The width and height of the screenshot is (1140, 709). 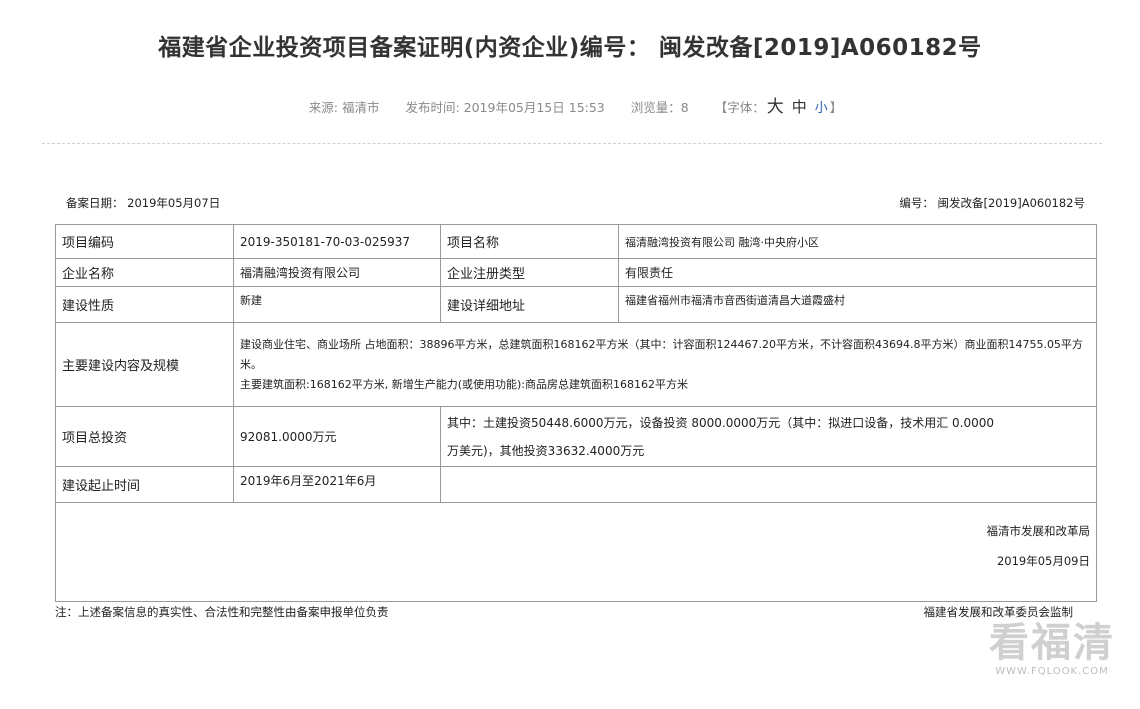 I want to click on table-row: 建设起止时间 2019年6月至2021年6月, so click(x=576, y=484).